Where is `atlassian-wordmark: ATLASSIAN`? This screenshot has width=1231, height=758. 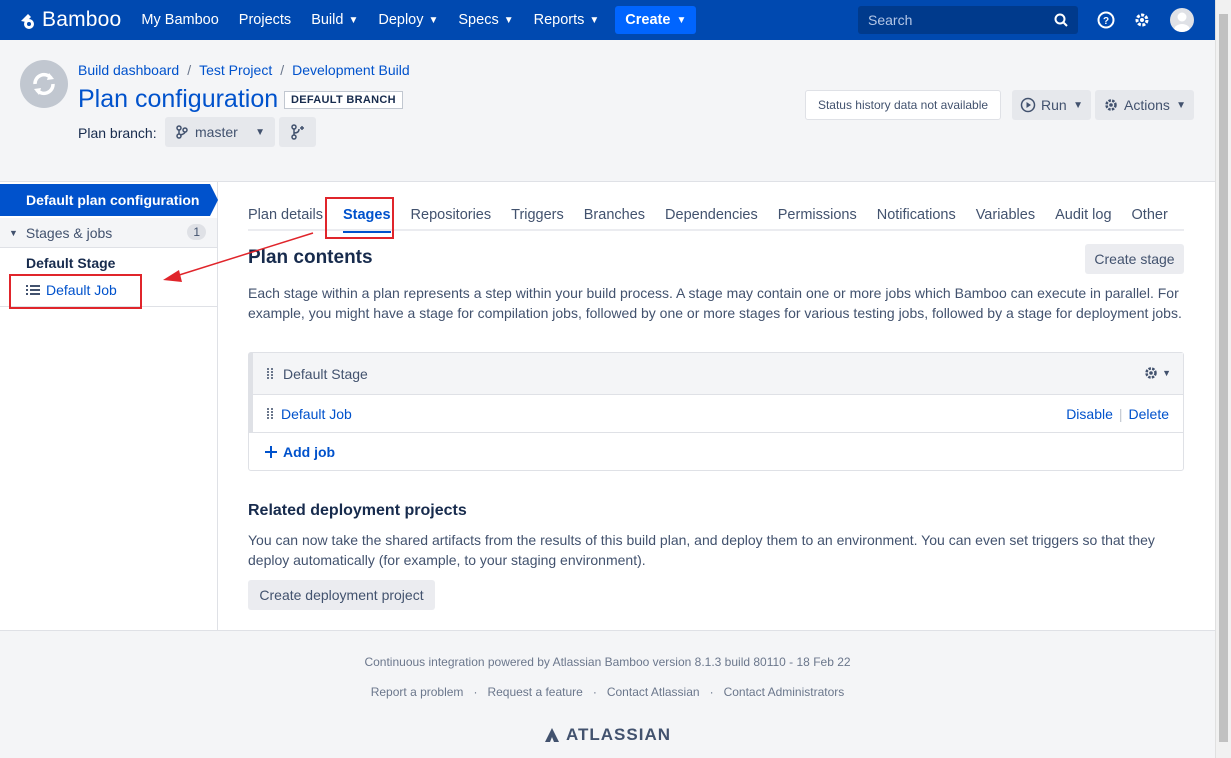
atlassian-wordmark: ATLASSIAN is located at coordinates (618, 734).